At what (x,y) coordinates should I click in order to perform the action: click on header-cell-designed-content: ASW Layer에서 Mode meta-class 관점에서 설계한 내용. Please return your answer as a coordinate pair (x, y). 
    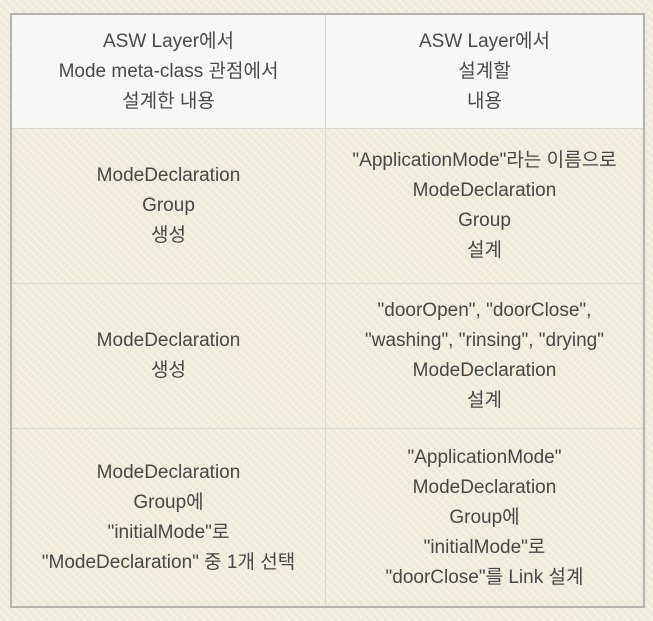
    Looking at the image, I should click on (169, 72).